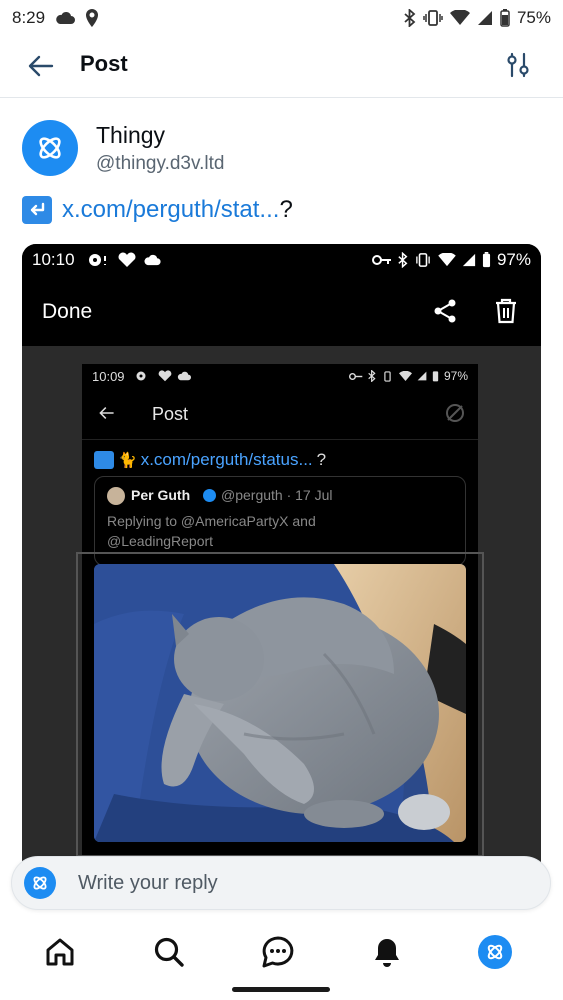  What do you see at coordinates (281, 67) in the screenshot?
I see `app-header: Post` at bounding box center [281, 67].